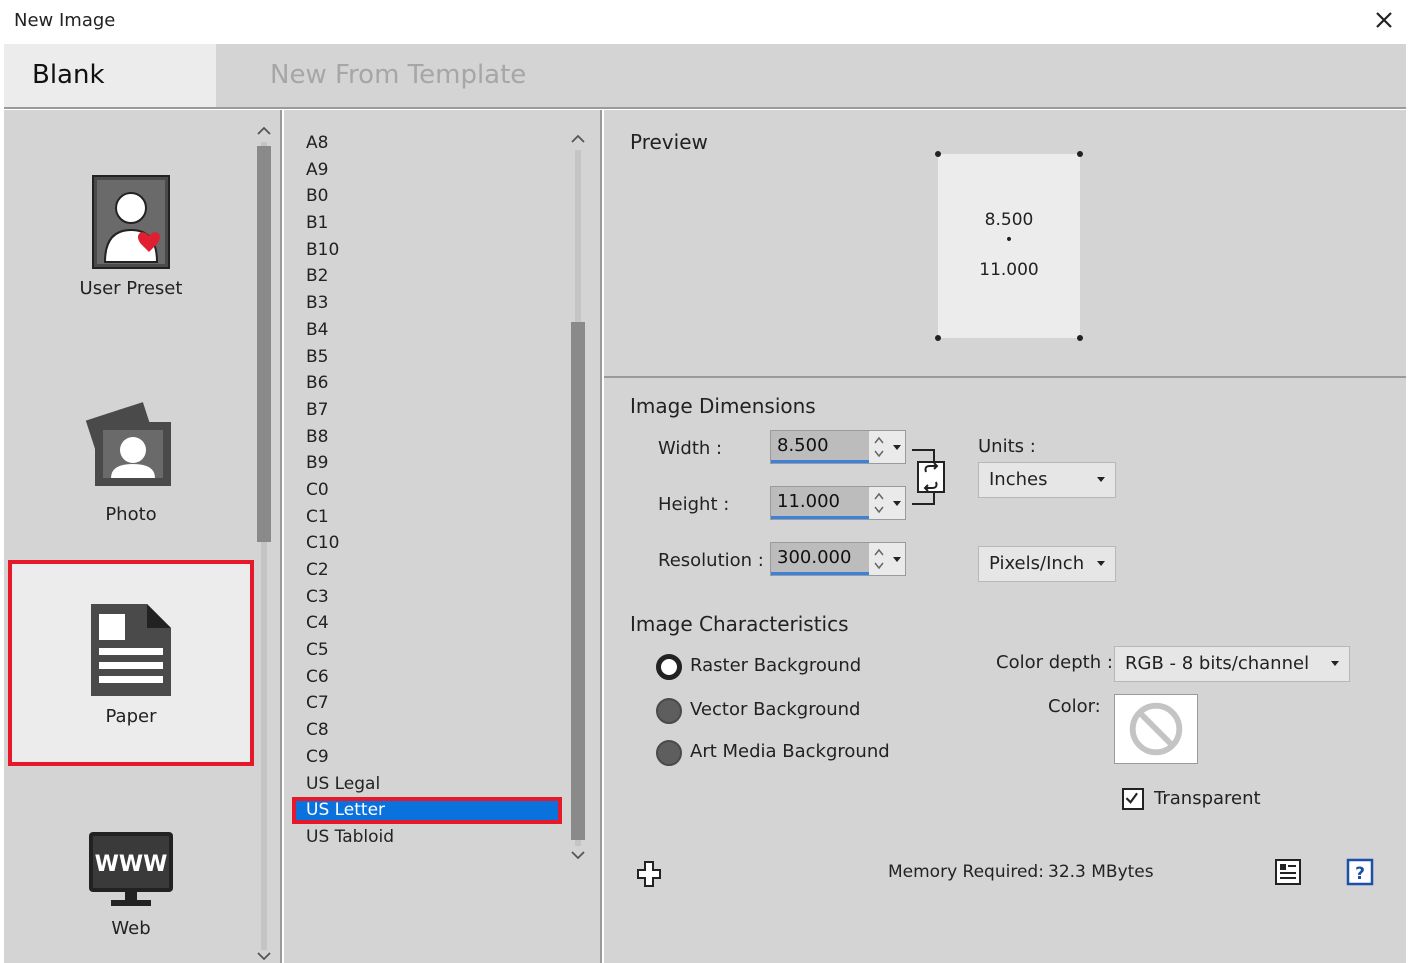  What do you see at coordinates (427, 223) in the screenshot?
I see `list-item: B1` at bounding box center [427, 223].